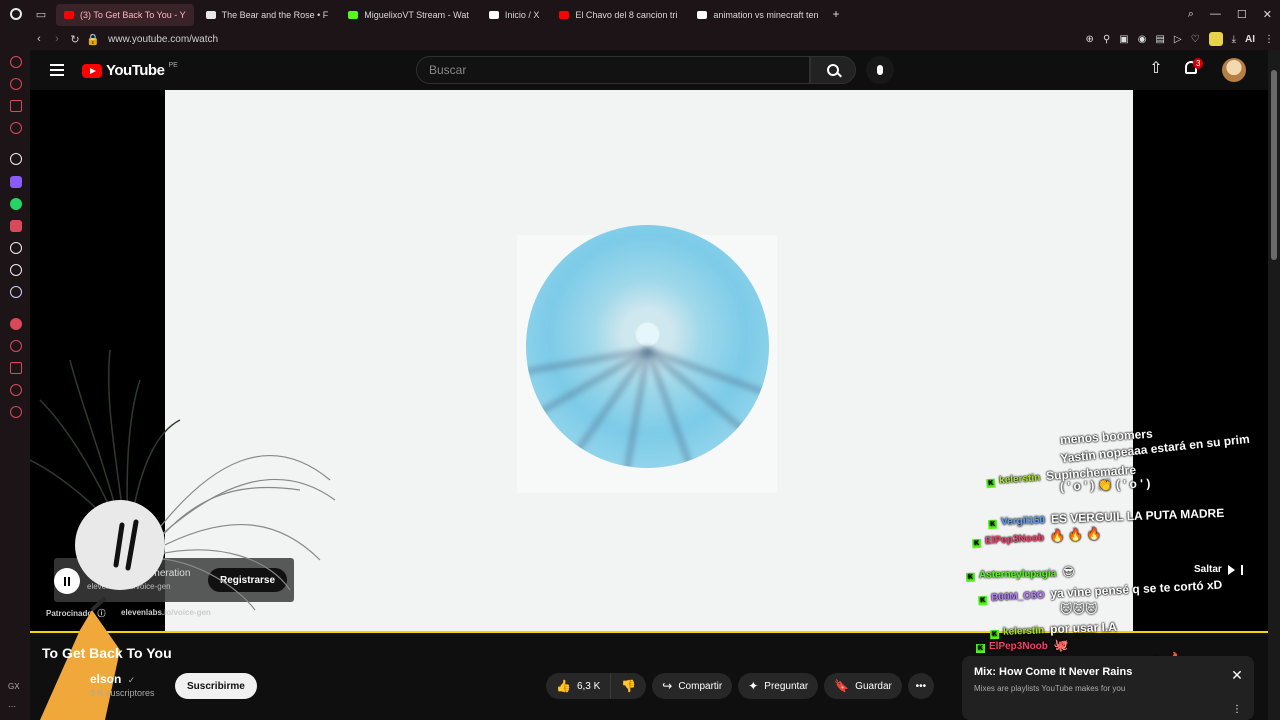  What do you see at coordinates (863, 686) in the screenshot?
I see `save-button: 🔖 Guardar` at bounding box center [863, 686].